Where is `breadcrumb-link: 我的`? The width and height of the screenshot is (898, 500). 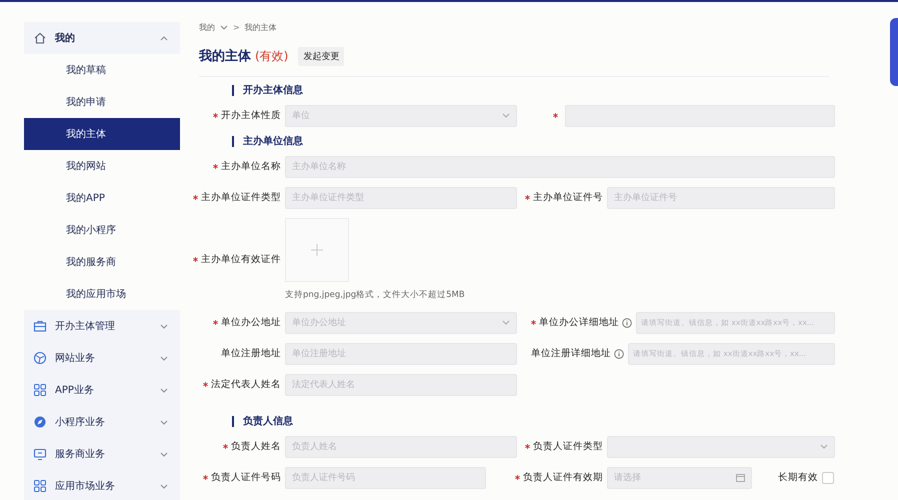 breadcrumb-link: 我的 is located at coordinates (207, 27).